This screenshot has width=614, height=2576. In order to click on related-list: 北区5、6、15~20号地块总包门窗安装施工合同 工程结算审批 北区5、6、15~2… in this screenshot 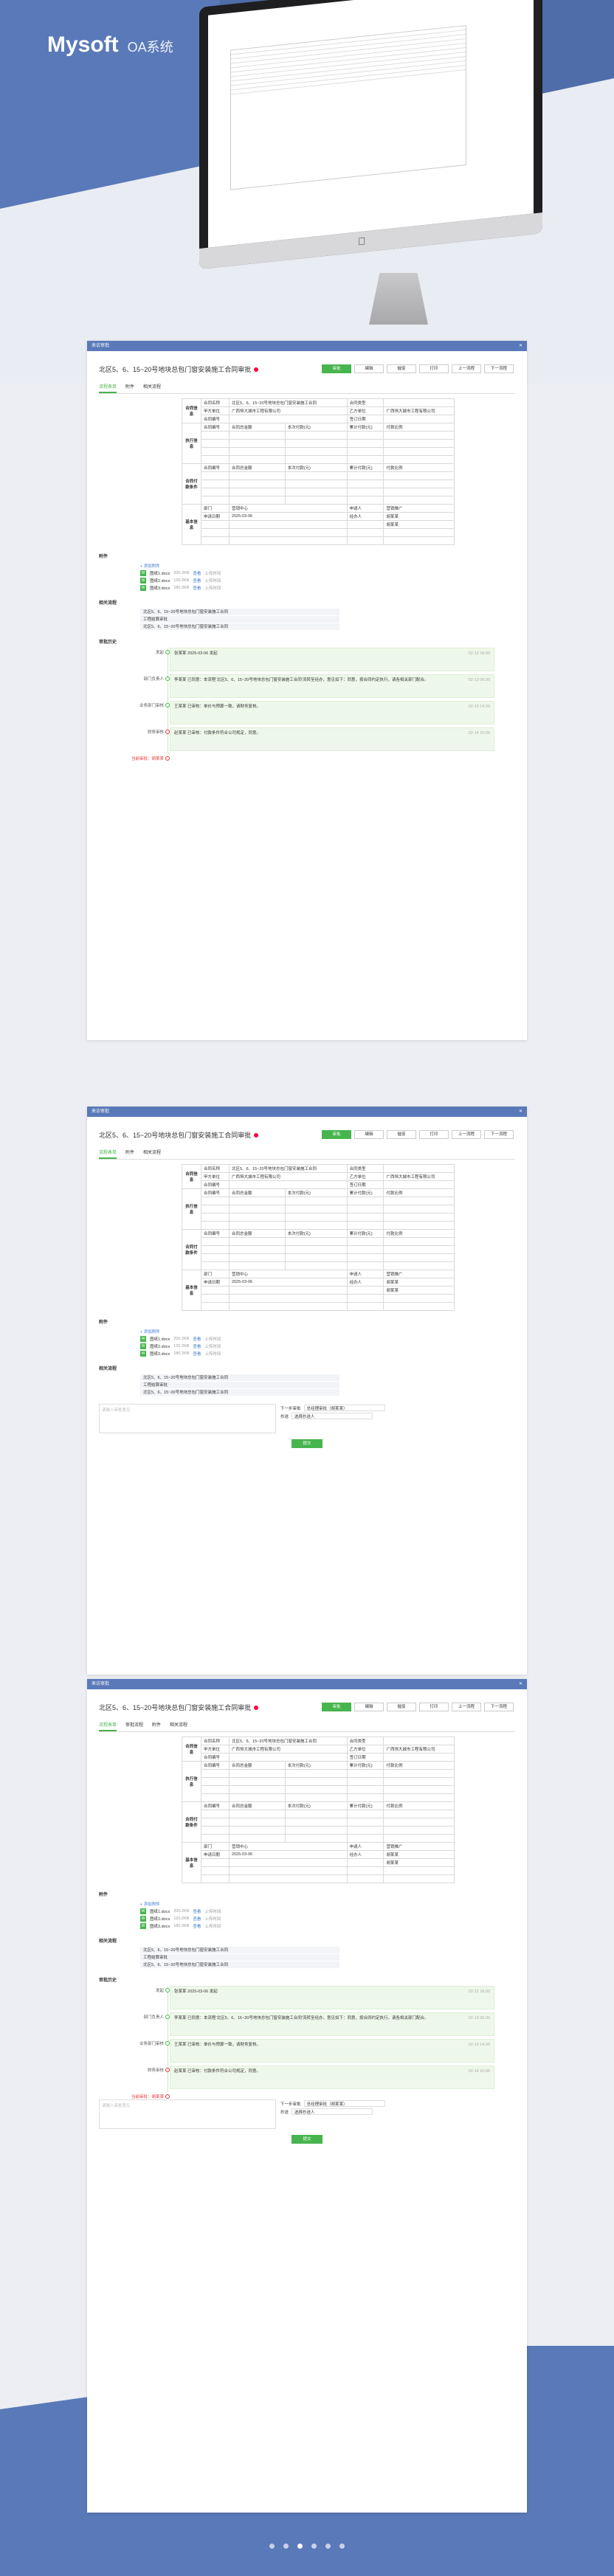, I will do `click(239, 620)`.